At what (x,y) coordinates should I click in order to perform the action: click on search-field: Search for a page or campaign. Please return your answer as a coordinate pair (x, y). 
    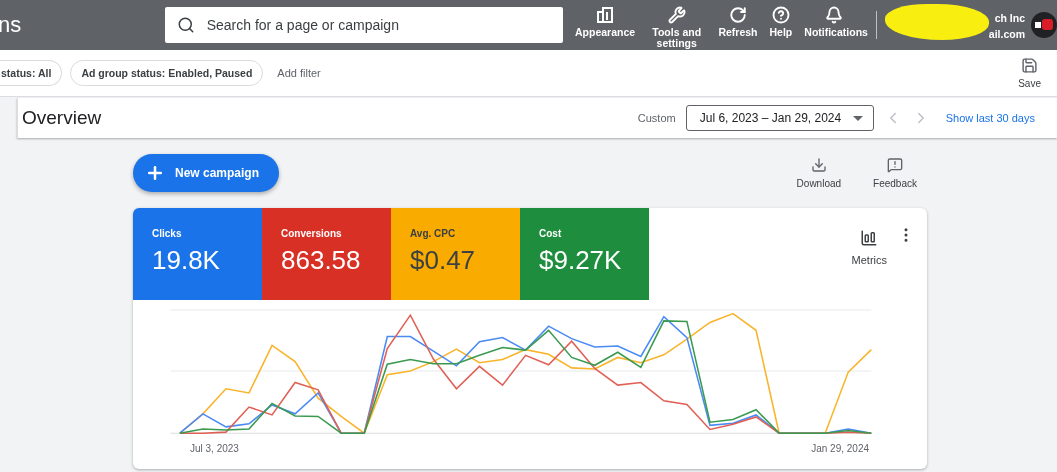
    Looking at the image, I should click on (363, 25).